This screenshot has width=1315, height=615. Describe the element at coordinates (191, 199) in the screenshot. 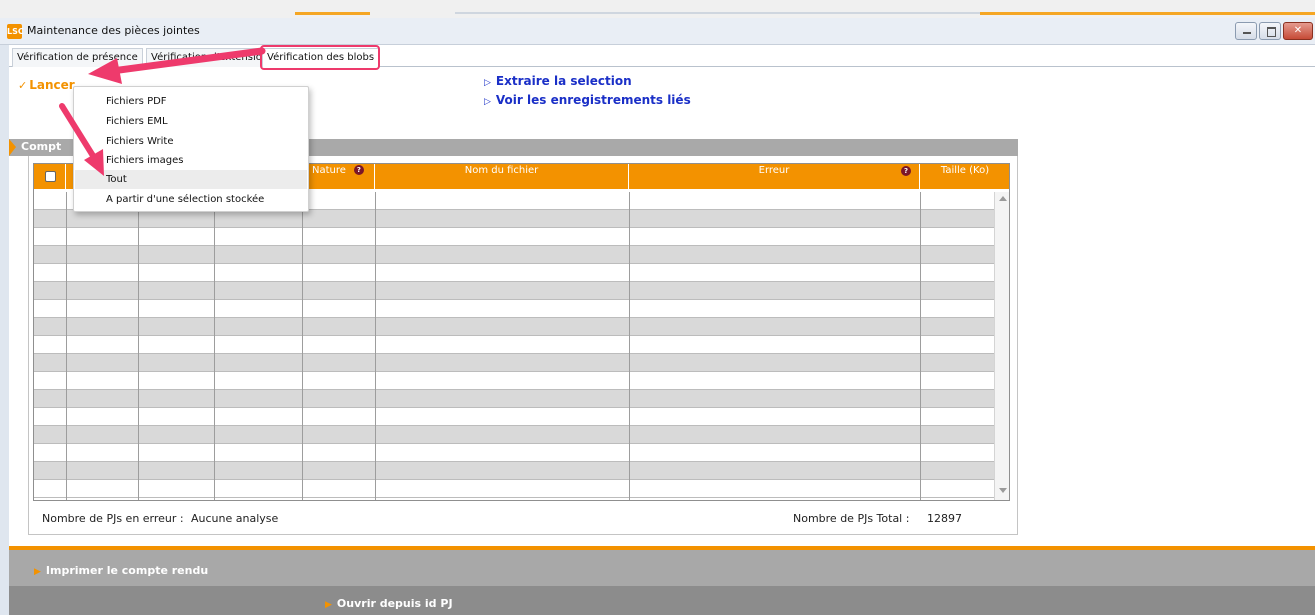

I see `menu-item-selection-stockee: A partir d'une sélection stockée` at that location.